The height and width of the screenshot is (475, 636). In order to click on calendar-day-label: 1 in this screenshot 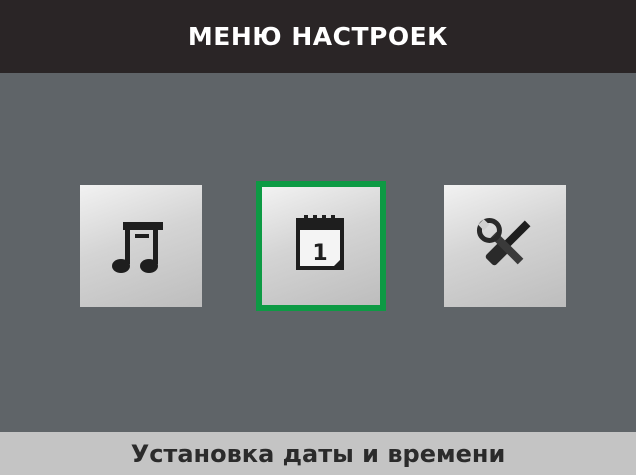, I will do `click(319, 253)`.